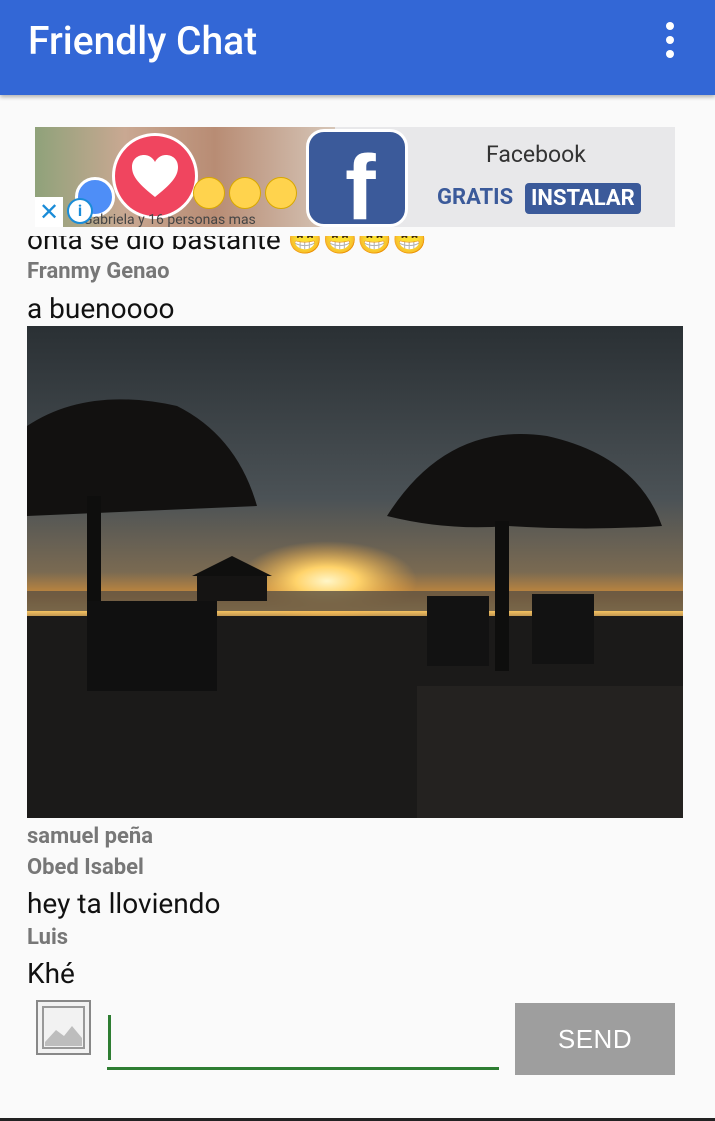  Describe the element at coordinates (281, 193) in the screenshot. I see `sad-reaction-icon` at that location.